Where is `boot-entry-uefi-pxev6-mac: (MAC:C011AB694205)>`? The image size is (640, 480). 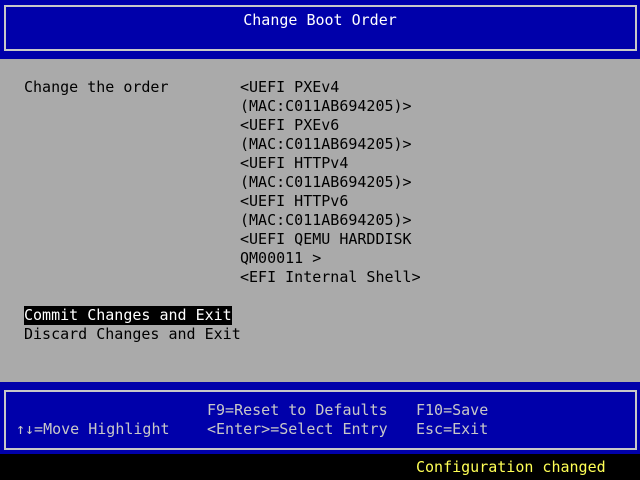 boot-entry-uefi-pxev6-mac: (MAC:C011AB694205)> is located at coordinates (330, 144).